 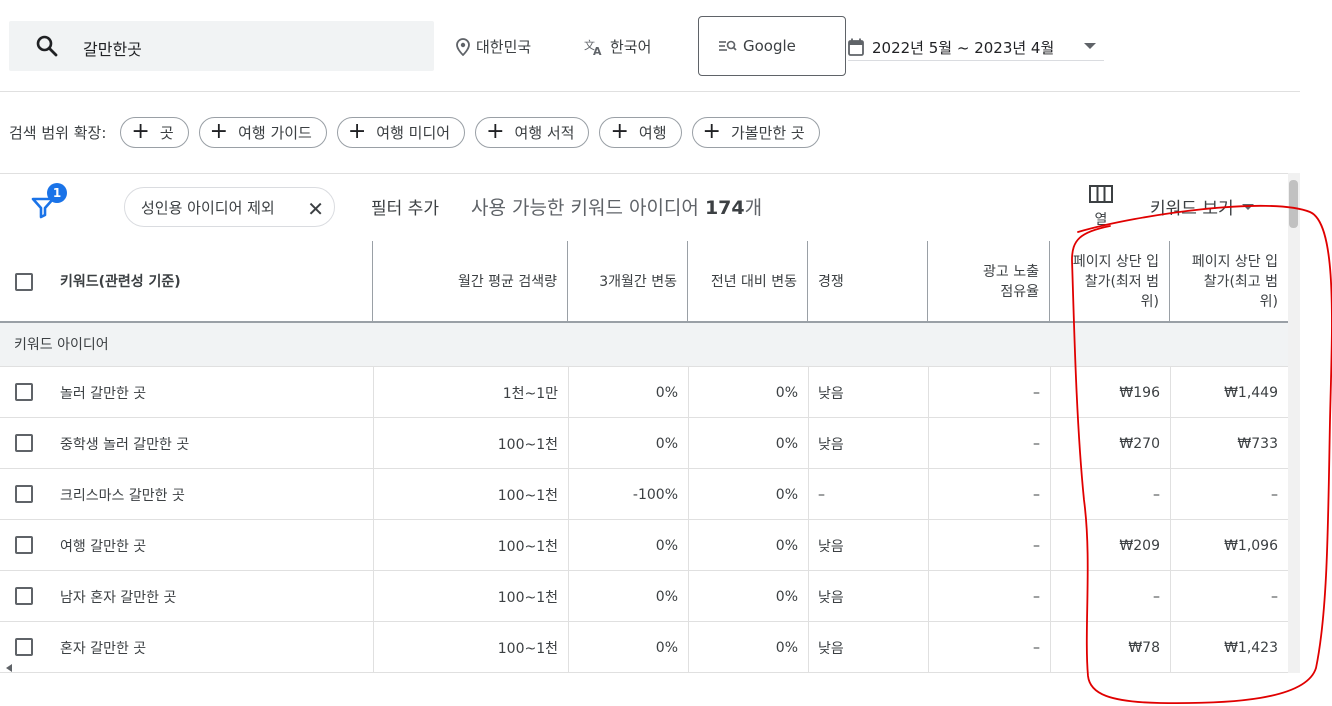 I want to click on table-row: 중학생 놀러 갈만한 곳 100~1천 0% 0% 낮음 – ₩270 ₩733, so click(x=644, y=443).